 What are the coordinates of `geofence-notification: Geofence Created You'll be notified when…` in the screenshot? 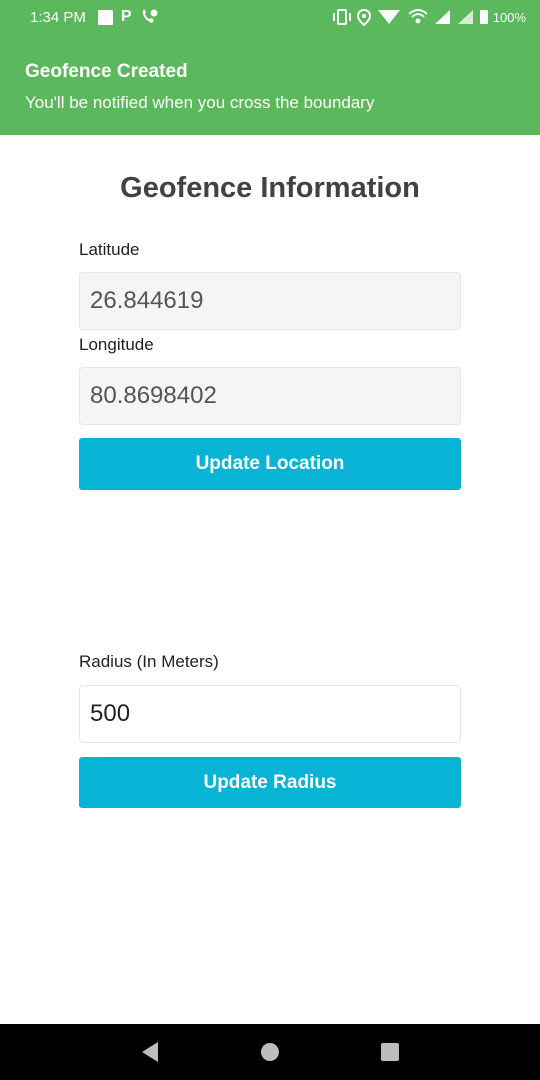 It's located at (270, 84).